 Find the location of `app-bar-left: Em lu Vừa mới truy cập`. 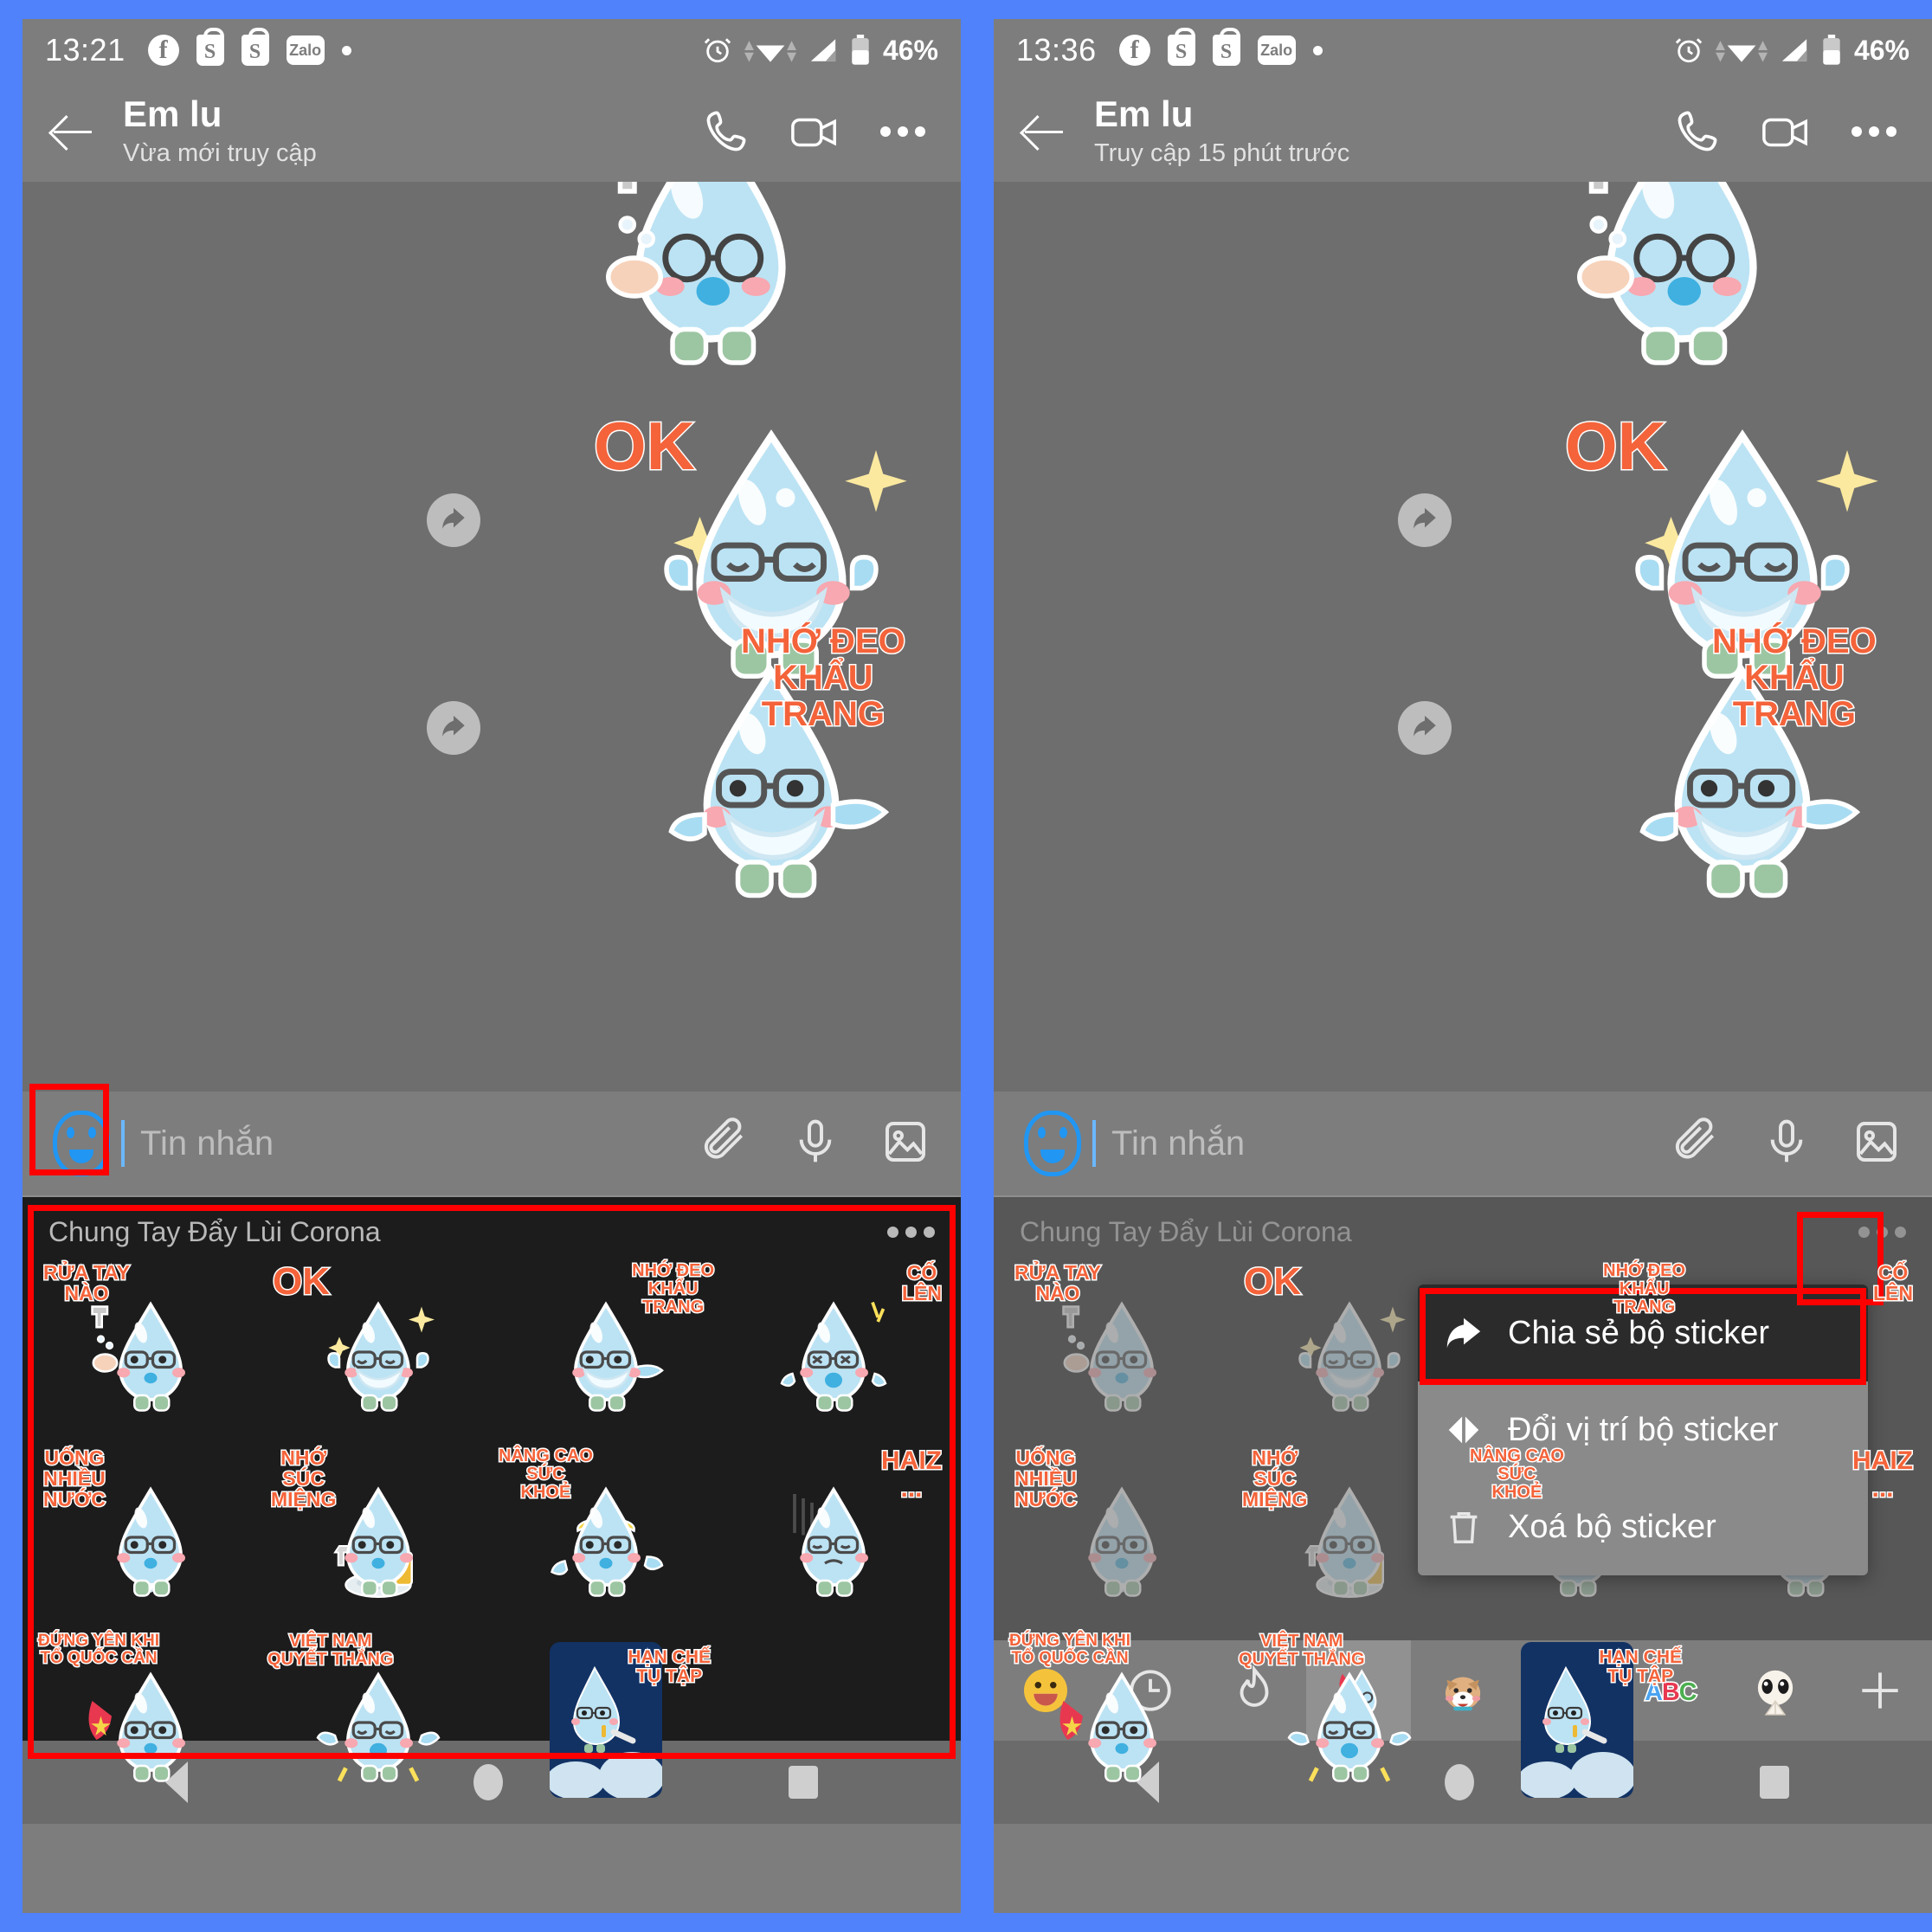

app-bar-left: Em lu Vừa mới truy cập is located at coordinates (492, 131).